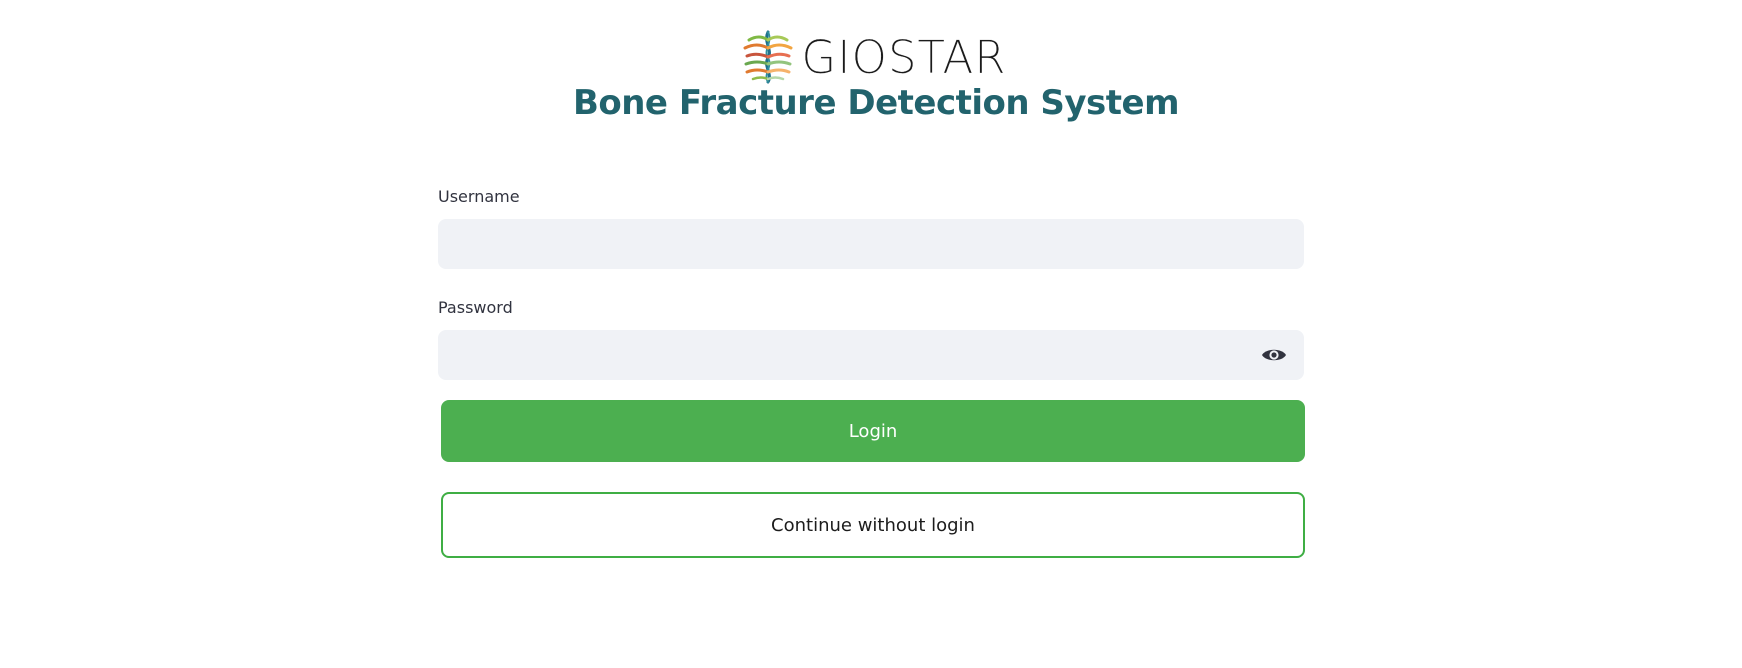 Image resolution: width=1742 pixels, height=668 pixels. I want to click on password-input, so click(871, 355).